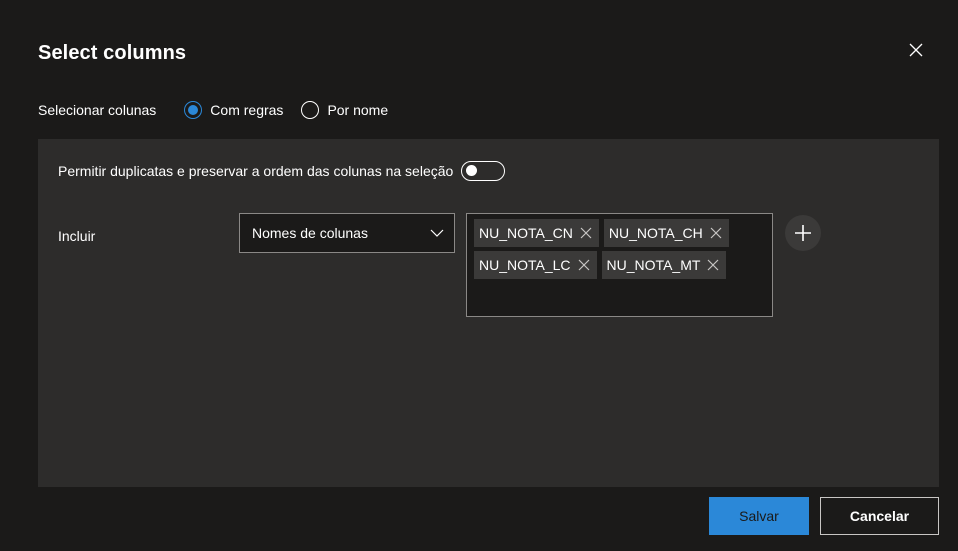 The height and width of the screenshot is (551, 958). What do you see at coordinates (112, 53) in the screenshot?
I see `dialog-title: Select columns` at bounding box center [112, 53].